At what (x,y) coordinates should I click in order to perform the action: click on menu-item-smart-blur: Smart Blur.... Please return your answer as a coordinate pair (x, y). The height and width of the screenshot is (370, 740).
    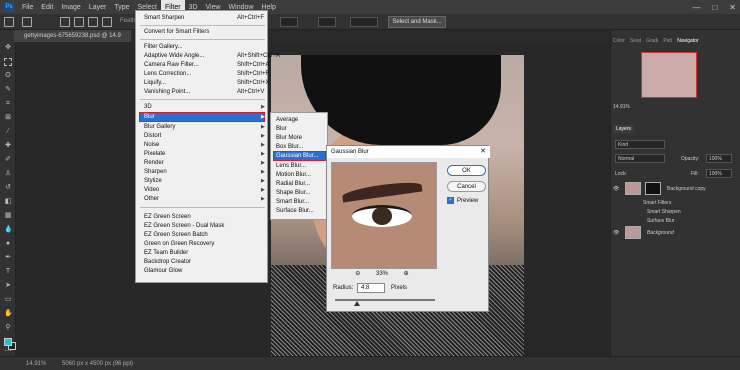
    Looking at the image, I should click on (292, 202).